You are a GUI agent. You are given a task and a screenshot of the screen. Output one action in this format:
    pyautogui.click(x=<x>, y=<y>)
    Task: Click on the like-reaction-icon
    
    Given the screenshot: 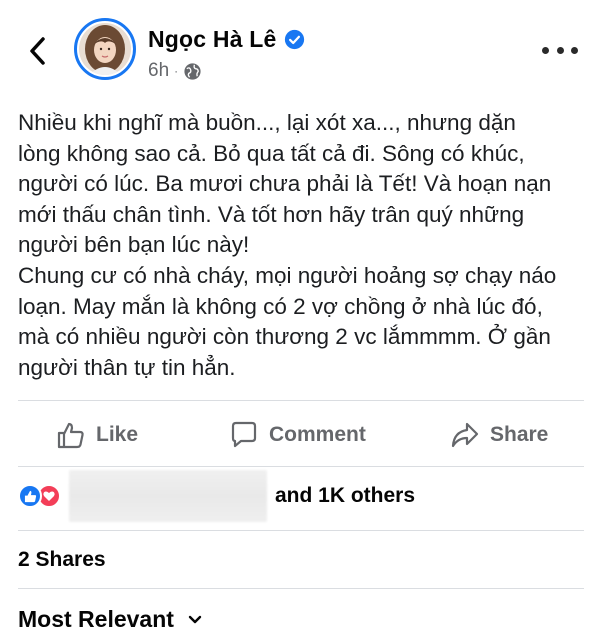 What is the action you would take?
    pyautogui.click(x=30, y=496)
    